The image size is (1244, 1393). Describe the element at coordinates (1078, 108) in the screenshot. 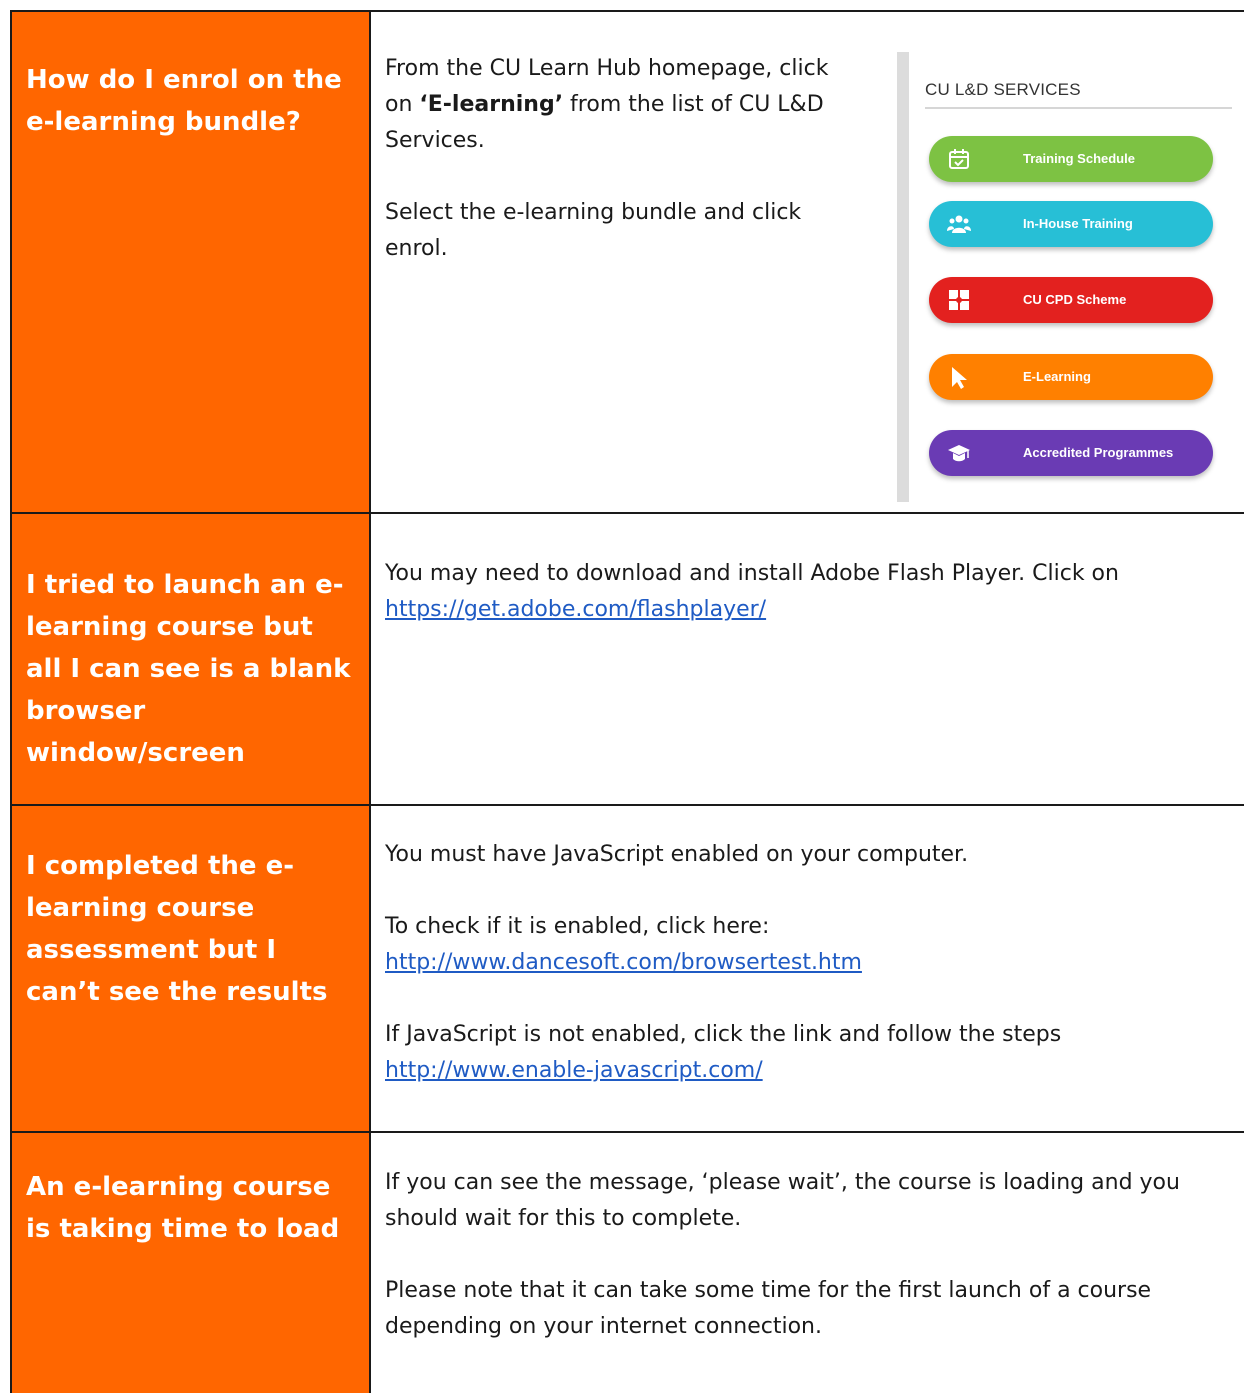

I see `divider` at that location.